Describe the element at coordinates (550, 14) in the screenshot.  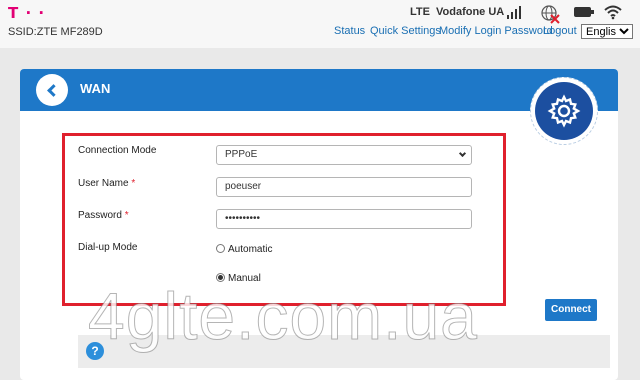
I see `internet-globe-icon` at that location.